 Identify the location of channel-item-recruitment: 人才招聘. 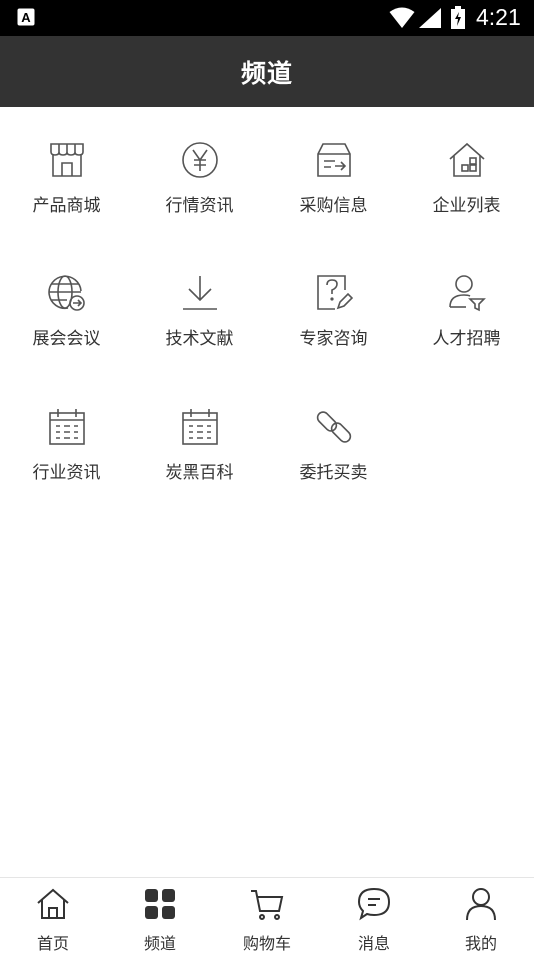
(466, 295).